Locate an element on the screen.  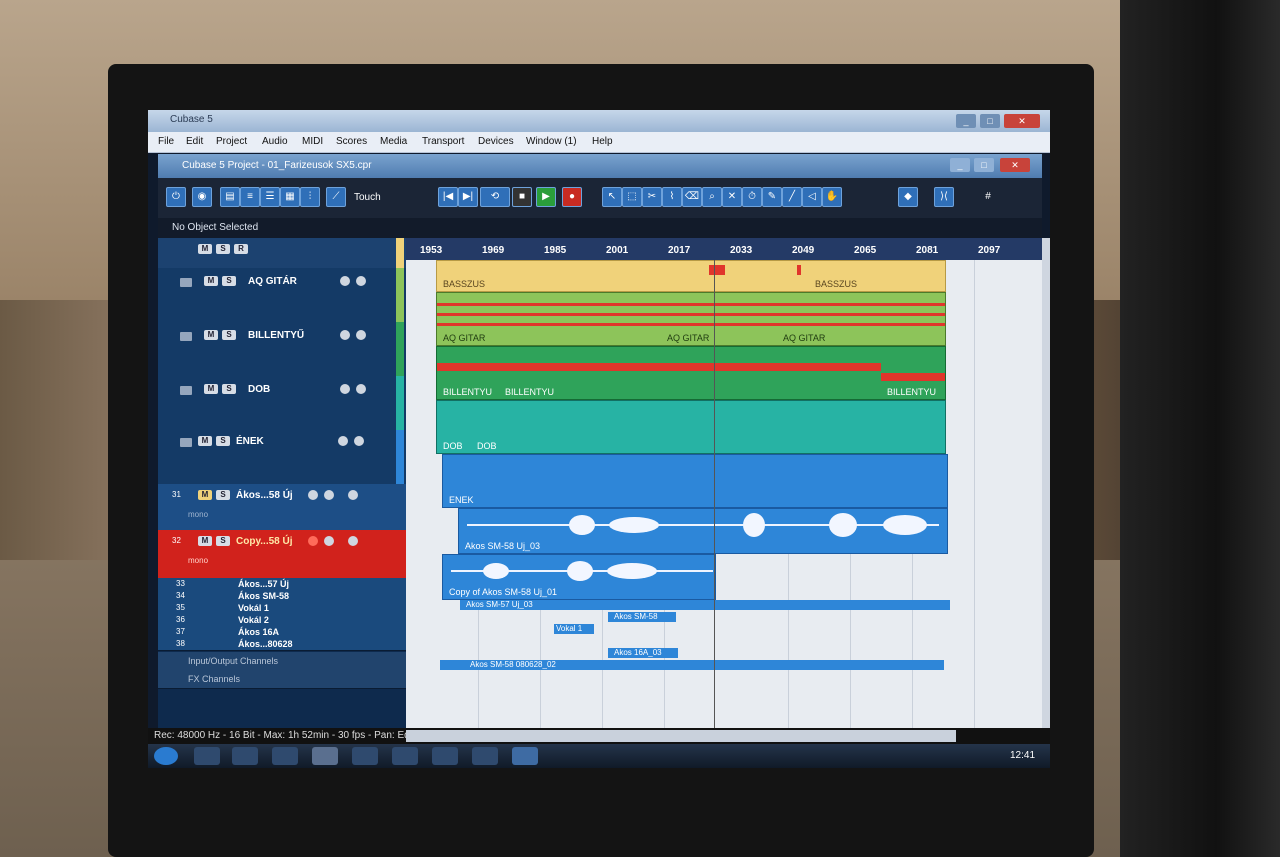
line-tool-icon: ╱ is located at coordinates (792, 197).